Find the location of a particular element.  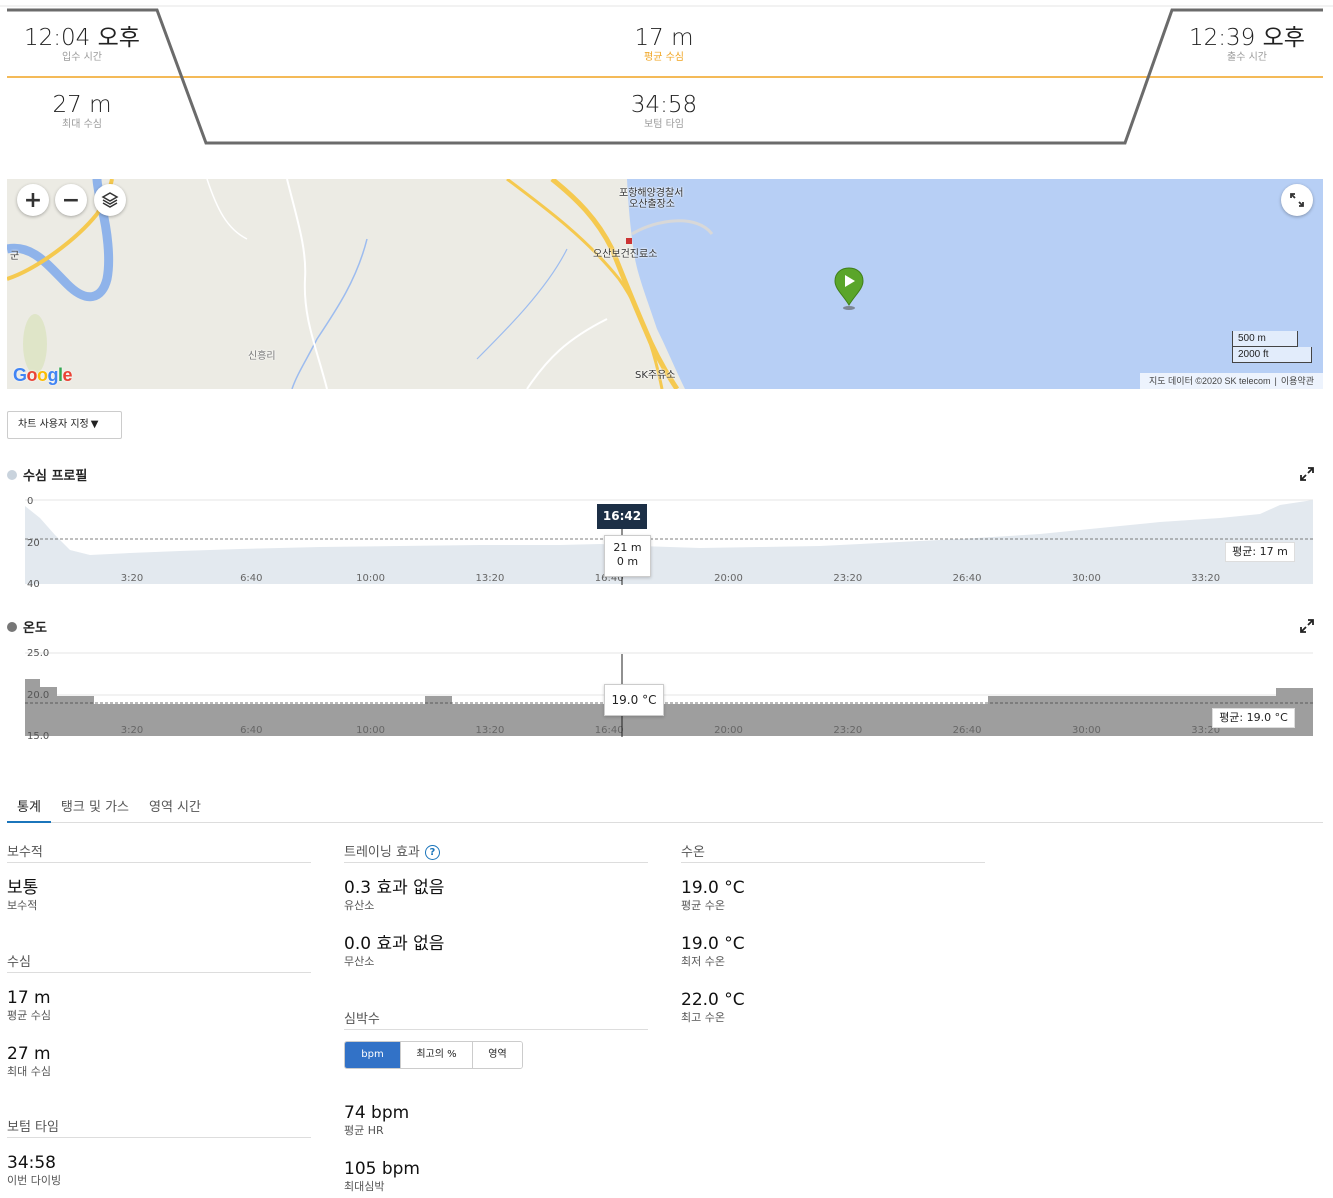

scale-metric: 500 m is located at coordinates (1265, 339).